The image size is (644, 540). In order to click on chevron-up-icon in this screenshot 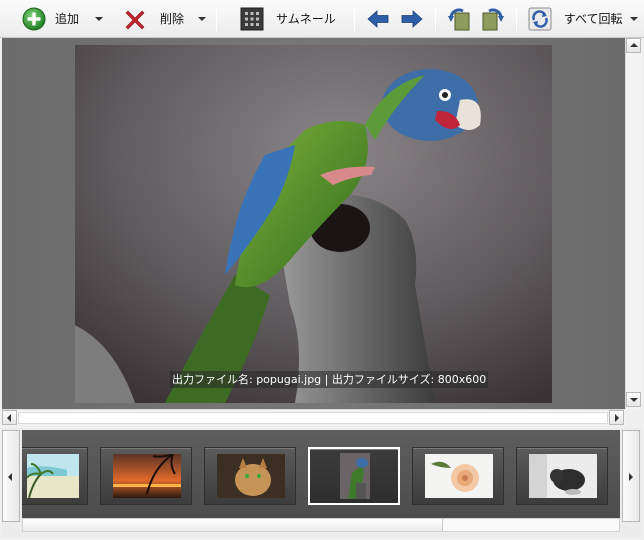, I will do `click(634, 45)`.